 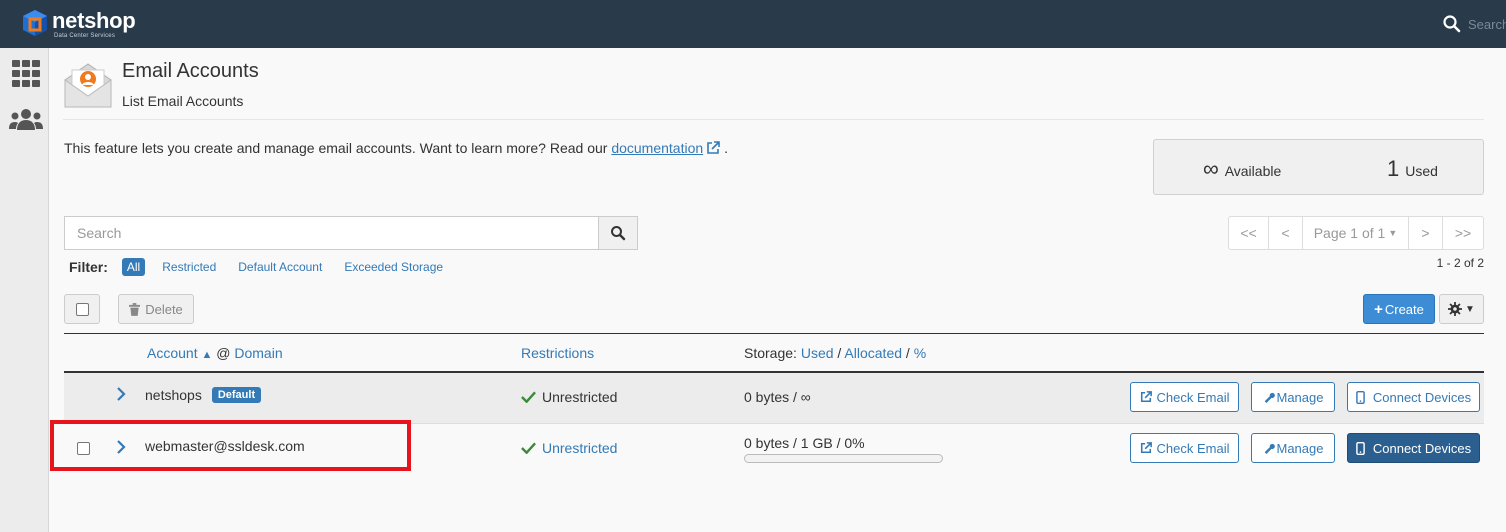 I want to click on select-all-checkbox, so click(x=82, y=309).